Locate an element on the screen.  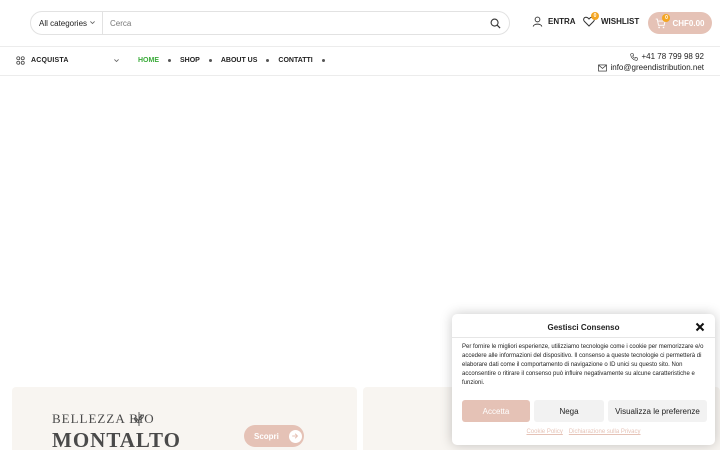
privacy-statement-link: Dichiarazione sulla Privacy is located at coordinates (605, 432).